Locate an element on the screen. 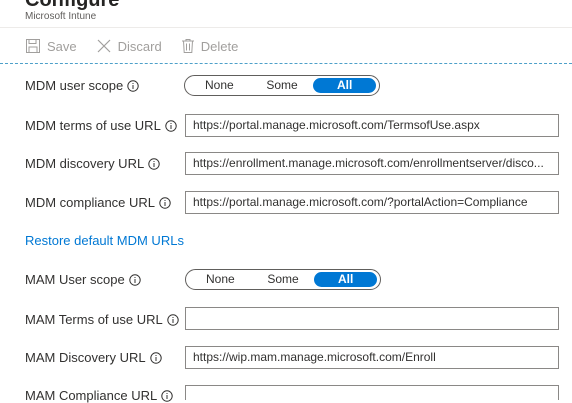  mdm-scope-all-option: All is located at coordinates (345, 85).